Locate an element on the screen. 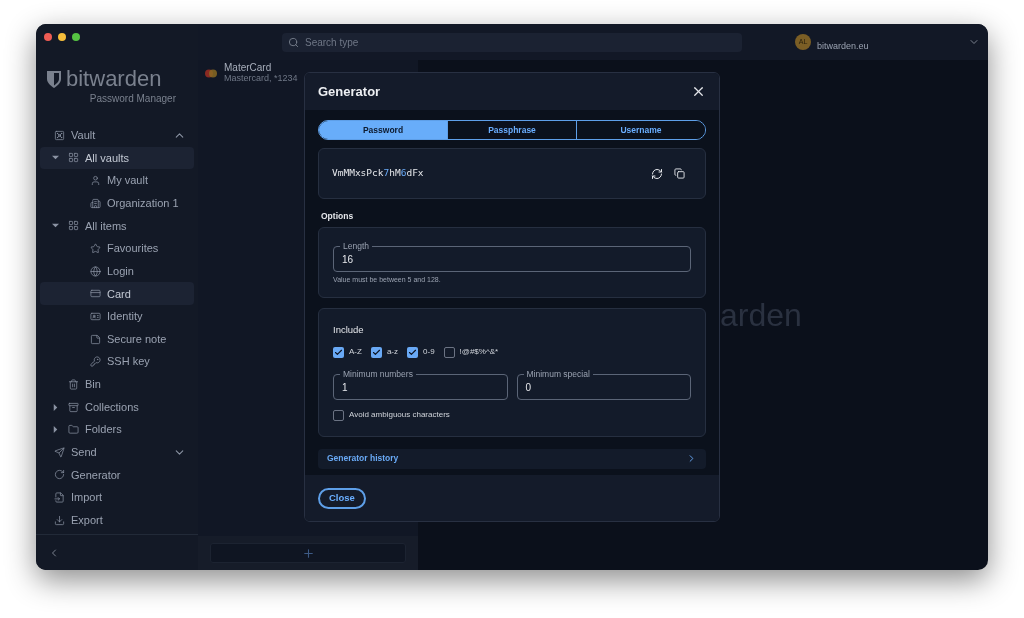 This screenshot has height=618, width=1024. sidebar-item: Collections is located at coordinates (117, 407).